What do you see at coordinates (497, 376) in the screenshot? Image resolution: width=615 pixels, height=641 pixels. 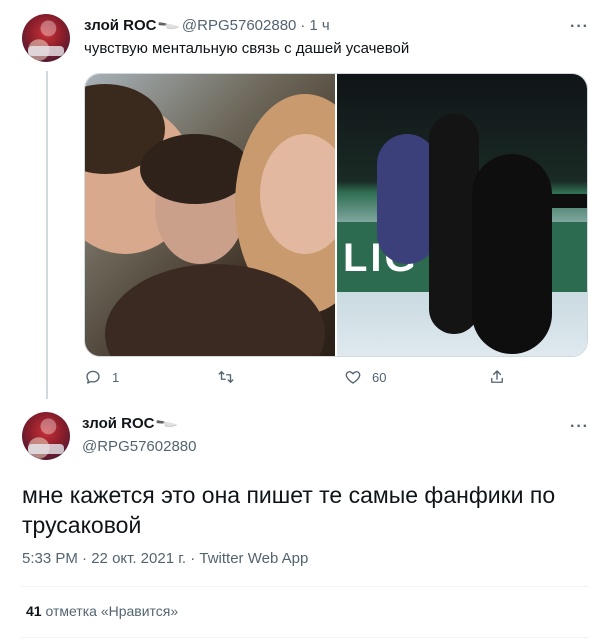 I see `share-icon` at bounding box center [497, 376].